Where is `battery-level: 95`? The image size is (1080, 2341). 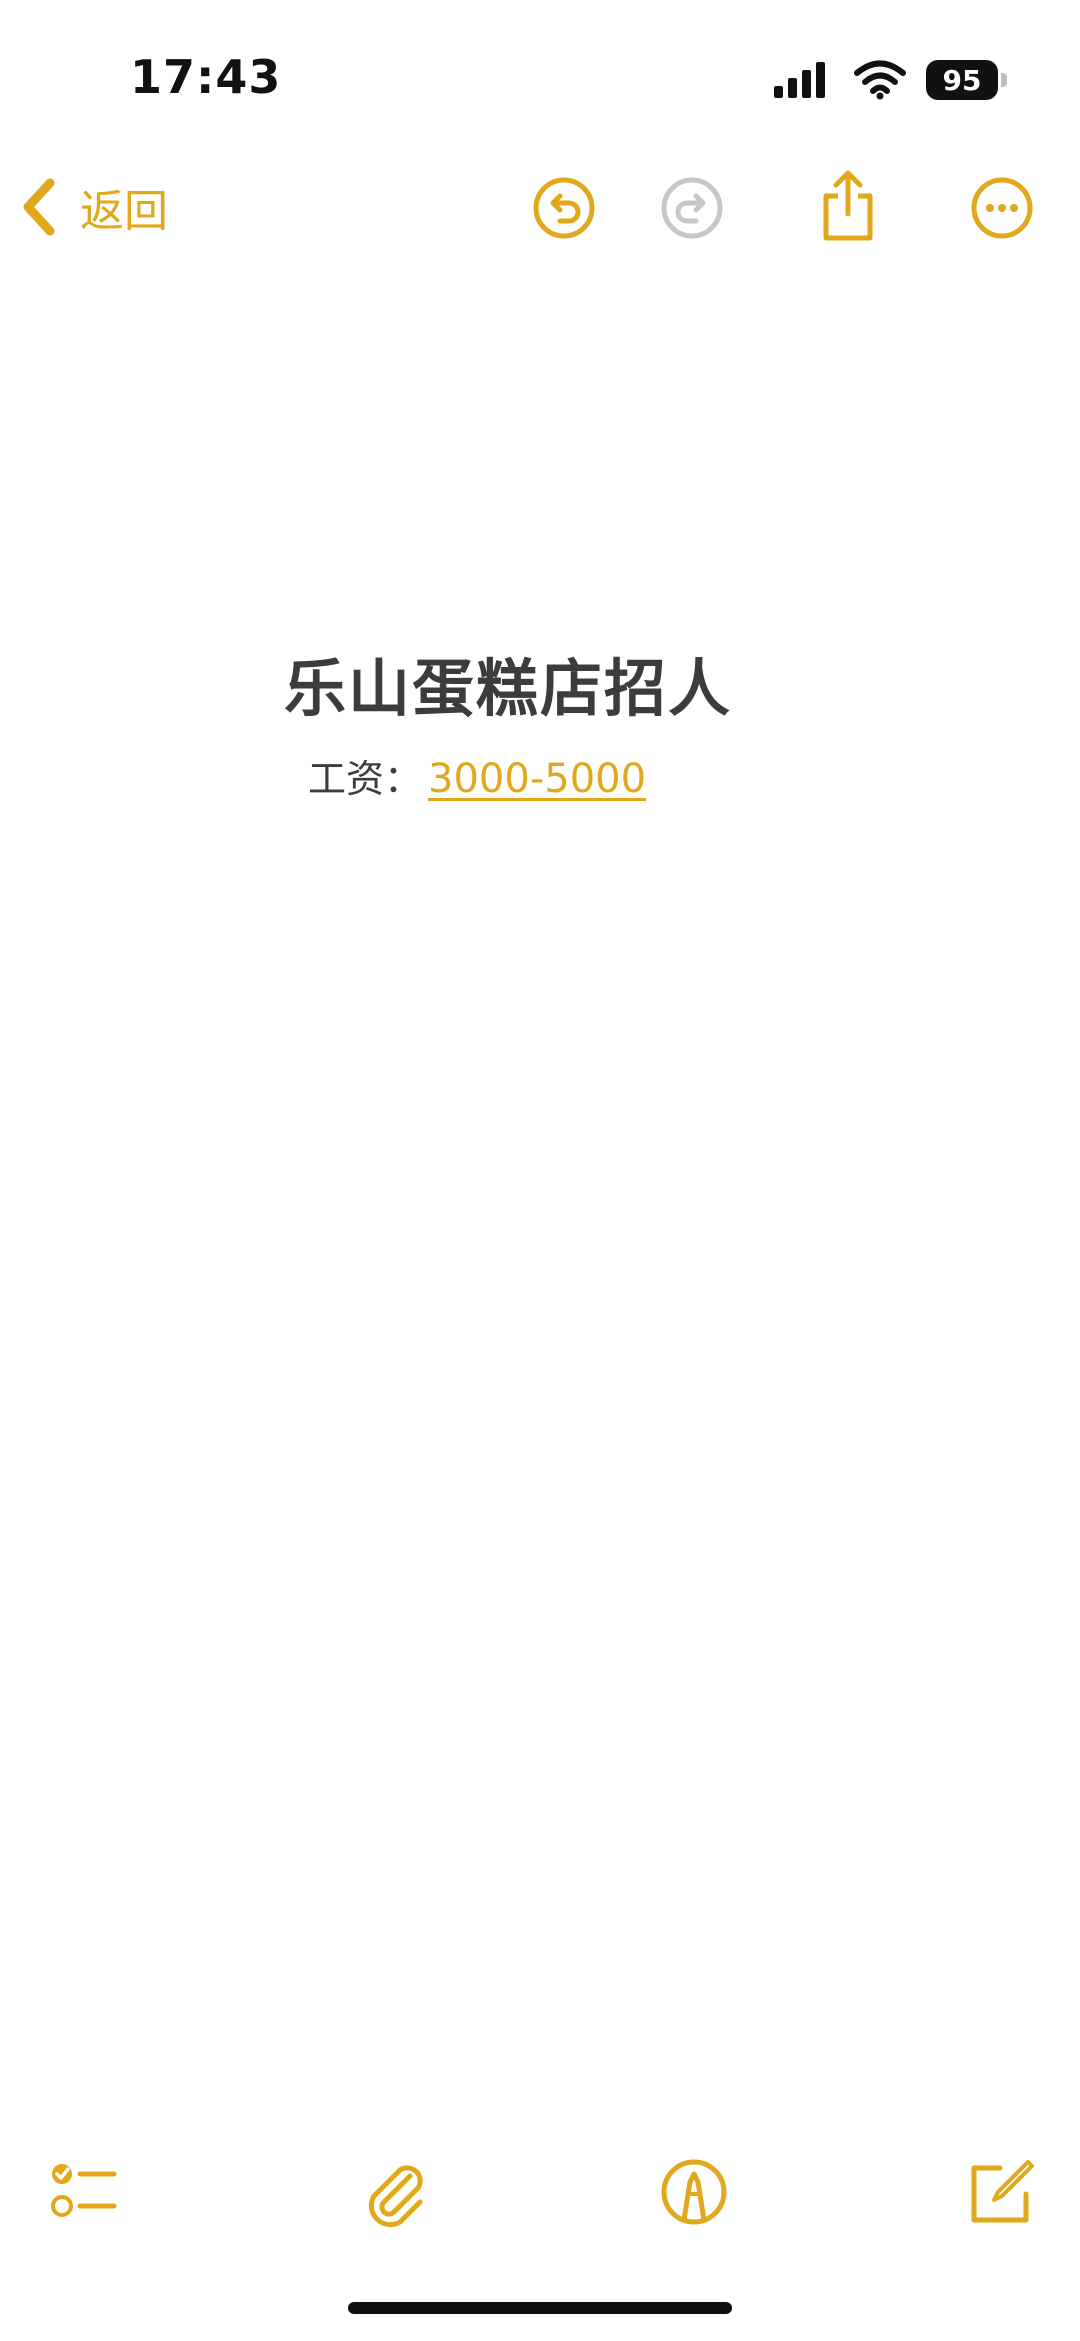 battery-level: 95 is located at coordinates (962, 80).